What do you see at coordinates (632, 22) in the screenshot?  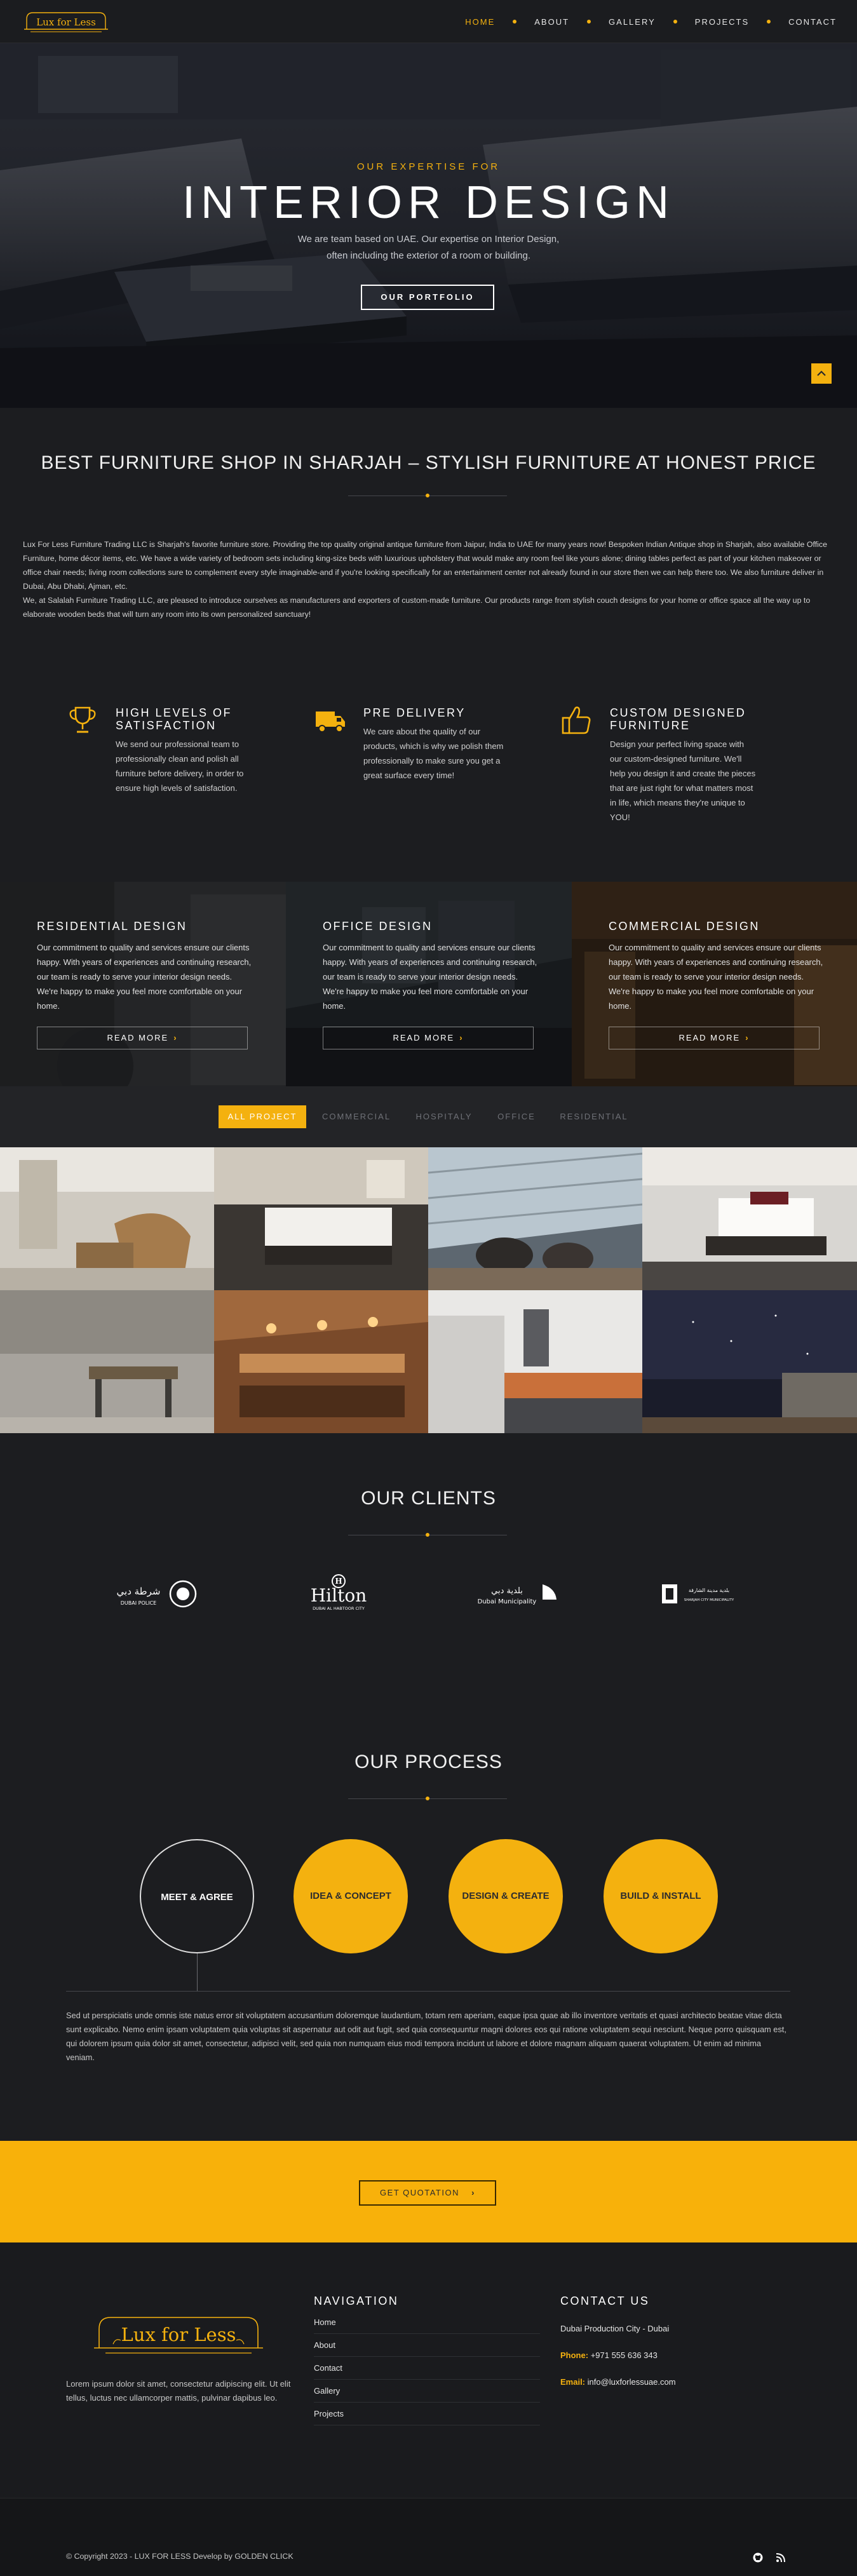 I see `menu-item-gallery: GALLERY` at bounding box center [632, 22].